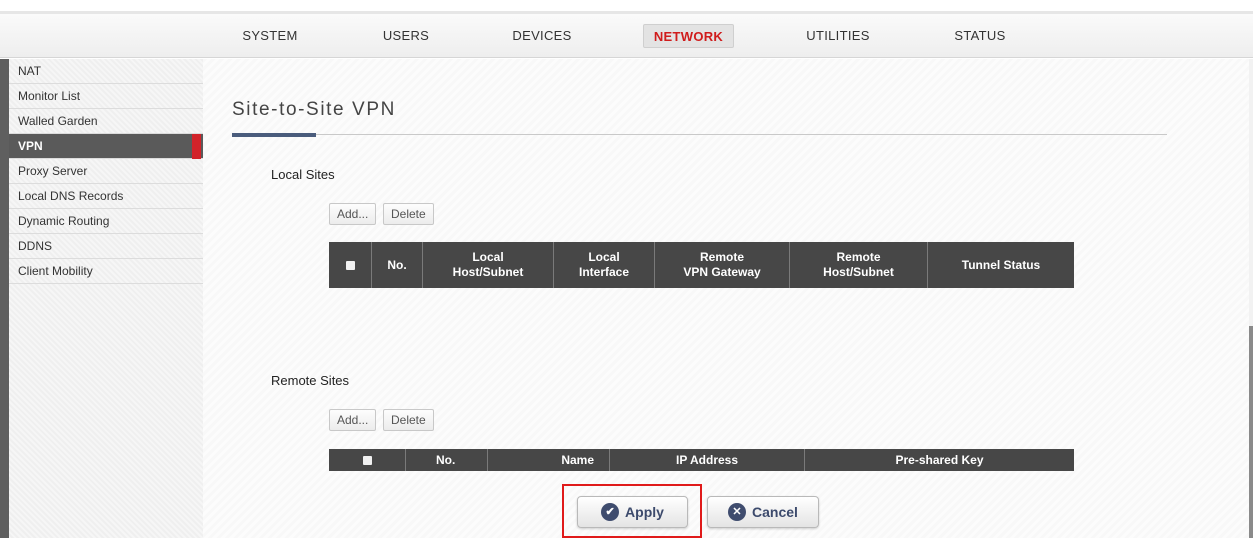  What do you see at coordinates (406, 36) in the screenshot?
I see `nav-tab-users: USERS` at bounding box center [406, 36].